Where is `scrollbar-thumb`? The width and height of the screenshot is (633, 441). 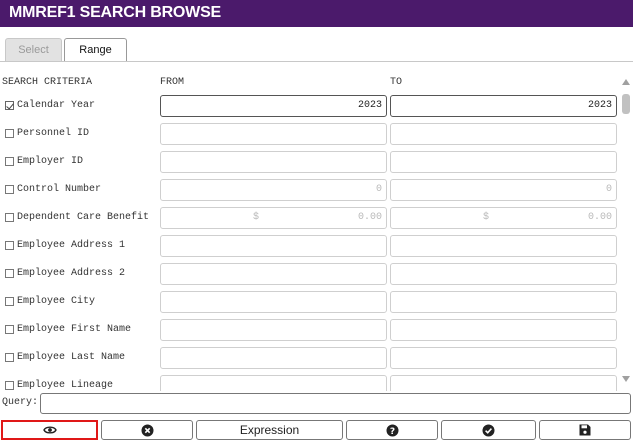
scrollbar-thumb is located at coordinates (626, 104).